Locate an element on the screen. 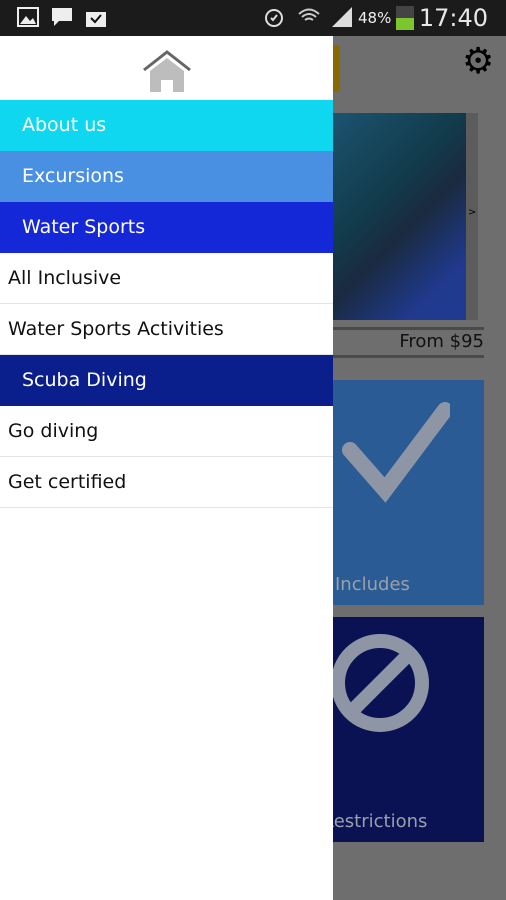  status-bar: 48% 17:40 is located at coordinates (253, 18).